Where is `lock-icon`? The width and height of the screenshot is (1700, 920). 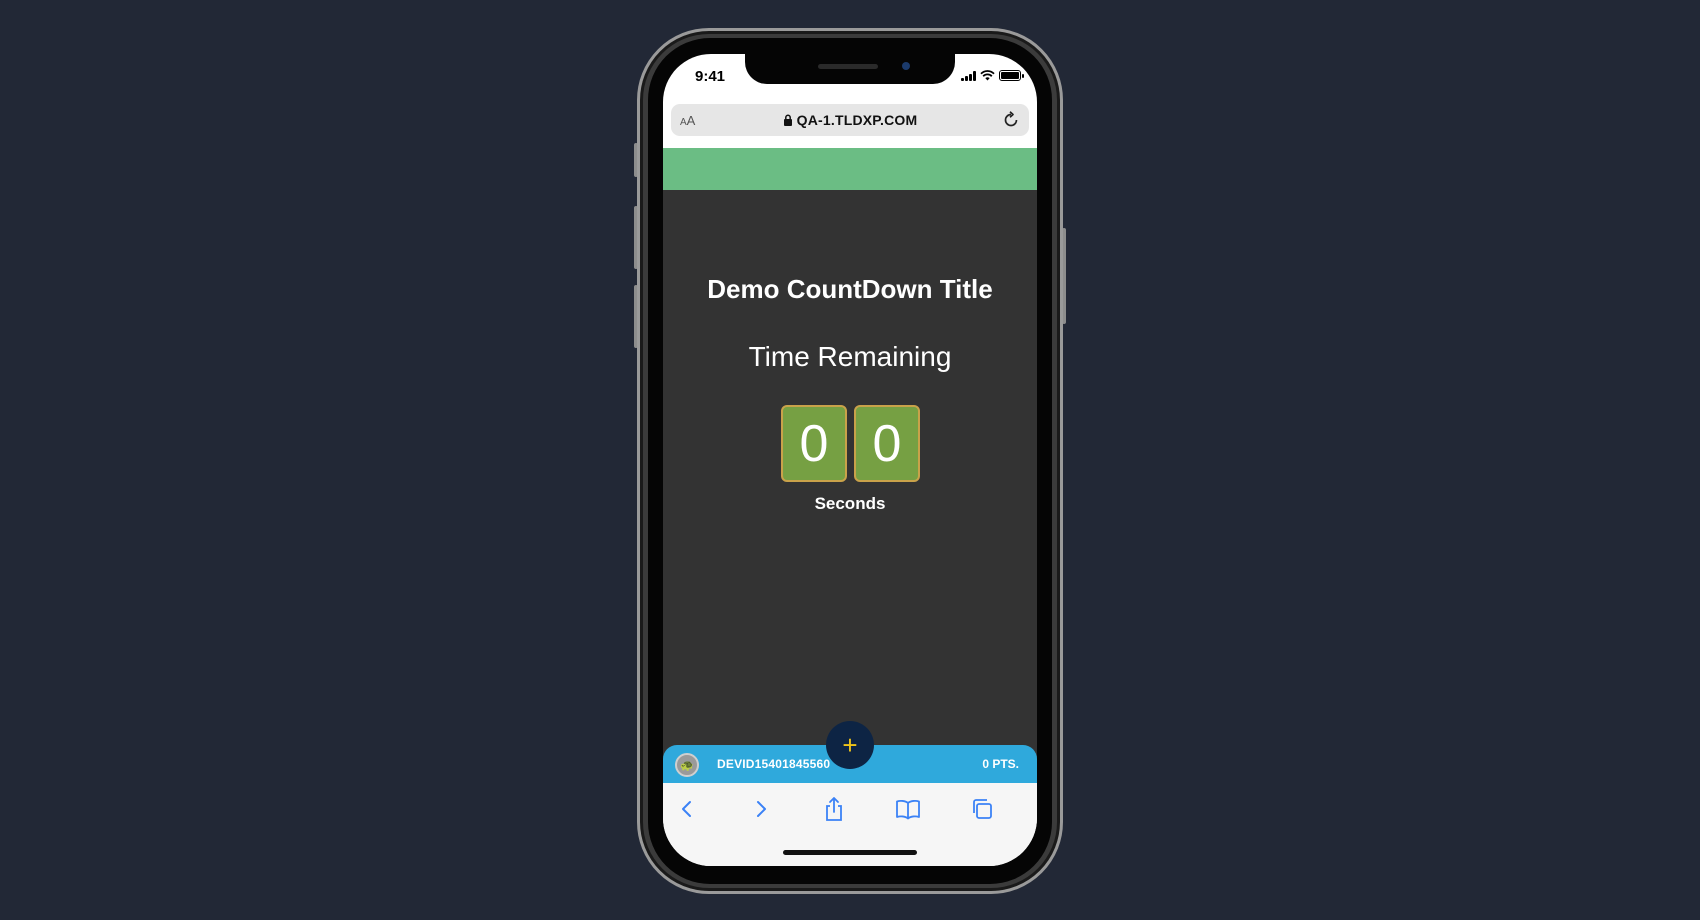
lock-icon is located at coordinates (787, 120).